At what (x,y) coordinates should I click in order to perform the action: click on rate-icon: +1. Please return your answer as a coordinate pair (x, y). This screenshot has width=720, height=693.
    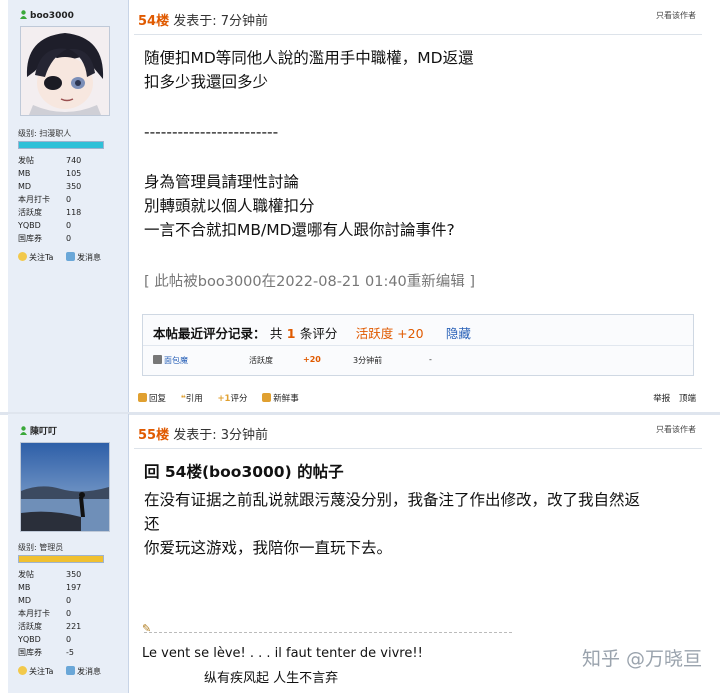
    Looking at the image, I should click on (224, 399).